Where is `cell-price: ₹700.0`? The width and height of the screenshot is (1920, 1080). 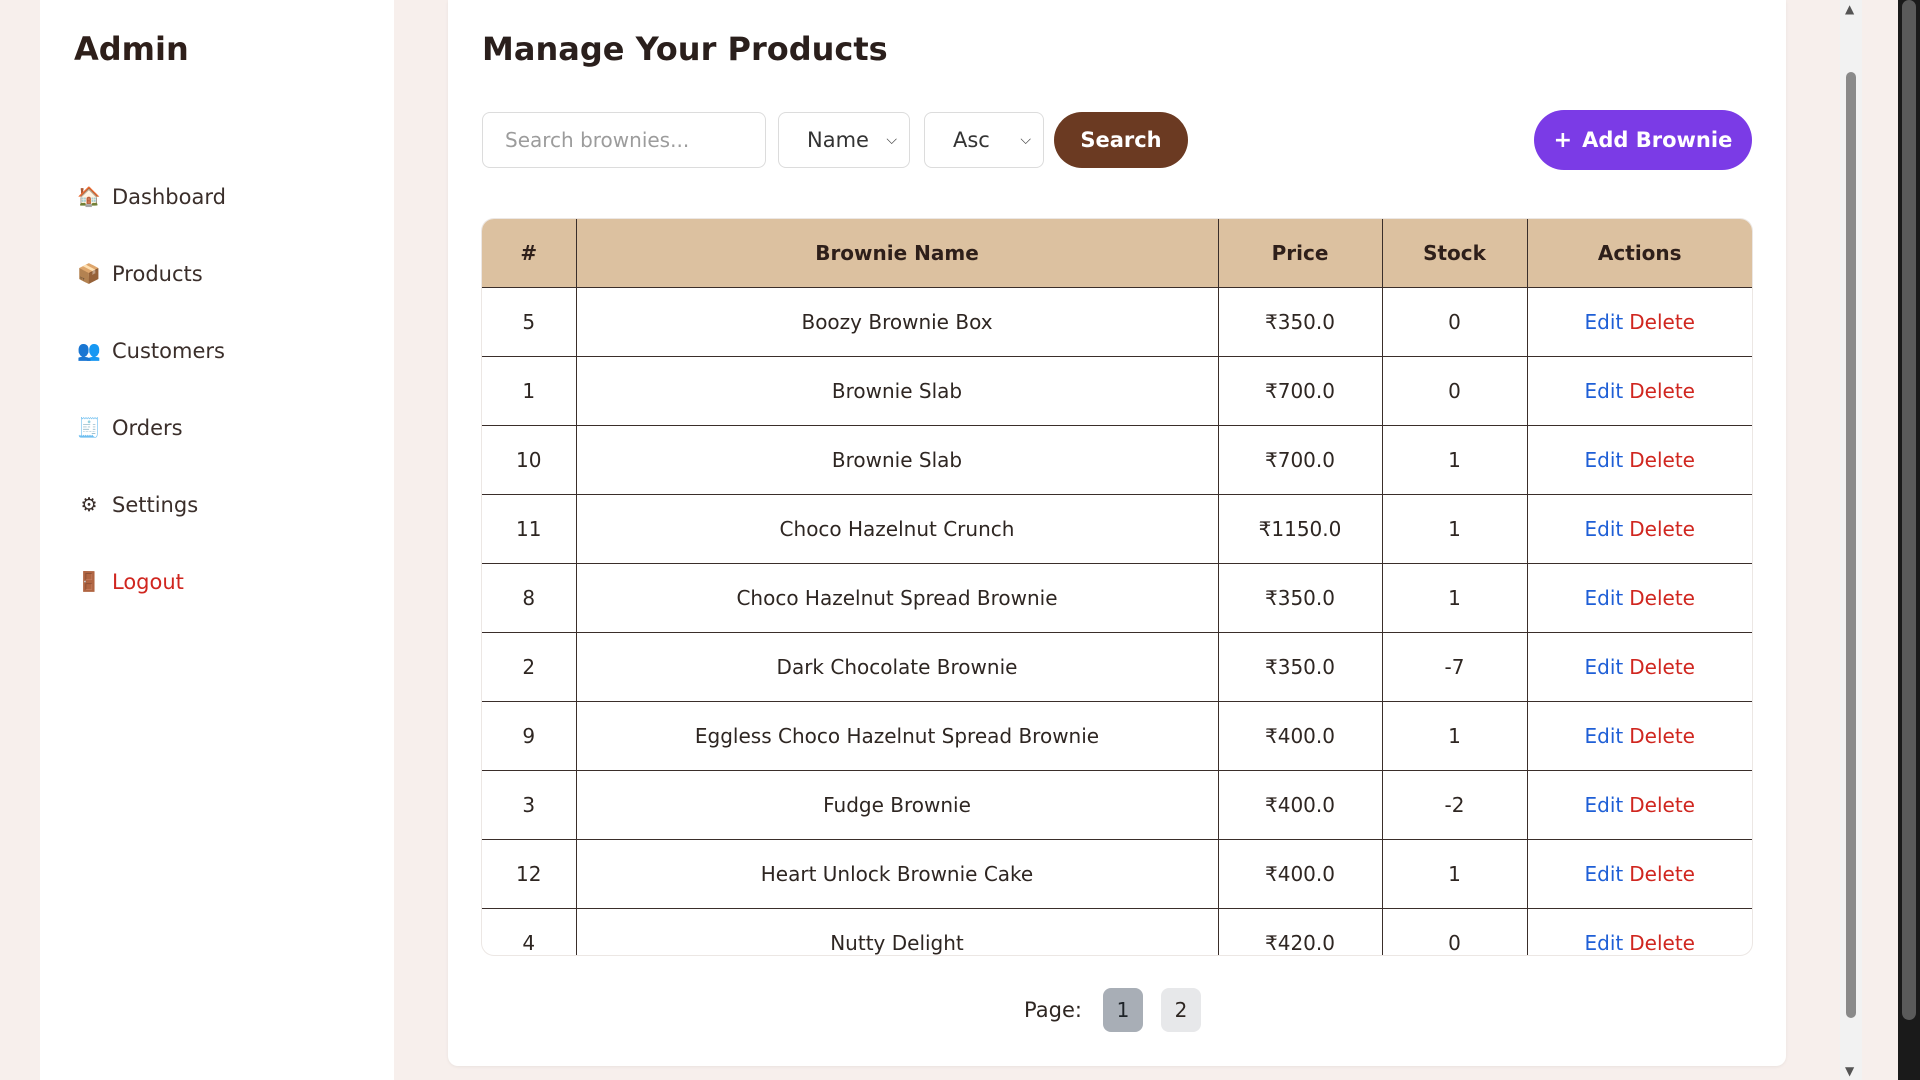 cell-price: ₹700.0 is located at coordinates (1300, 391).